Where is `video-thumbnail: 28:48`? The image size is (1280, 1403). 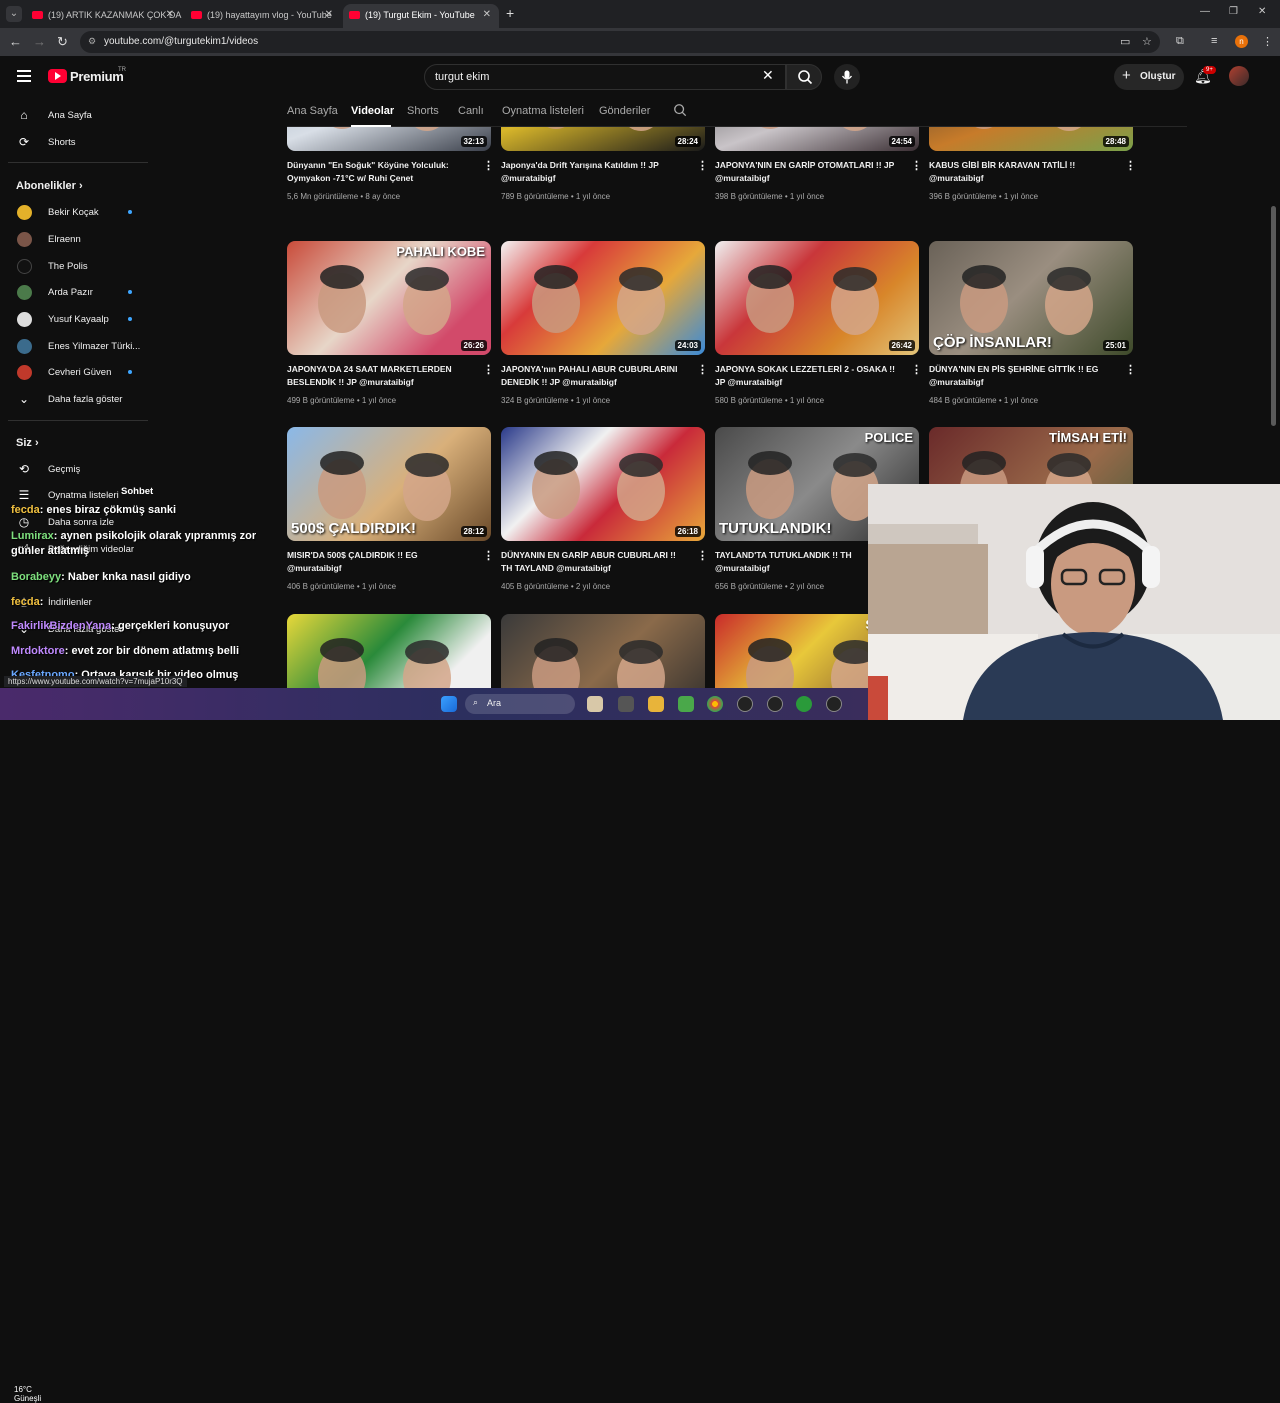
video-thumbnail: 28:48 is located at coordinates (1031, 139).